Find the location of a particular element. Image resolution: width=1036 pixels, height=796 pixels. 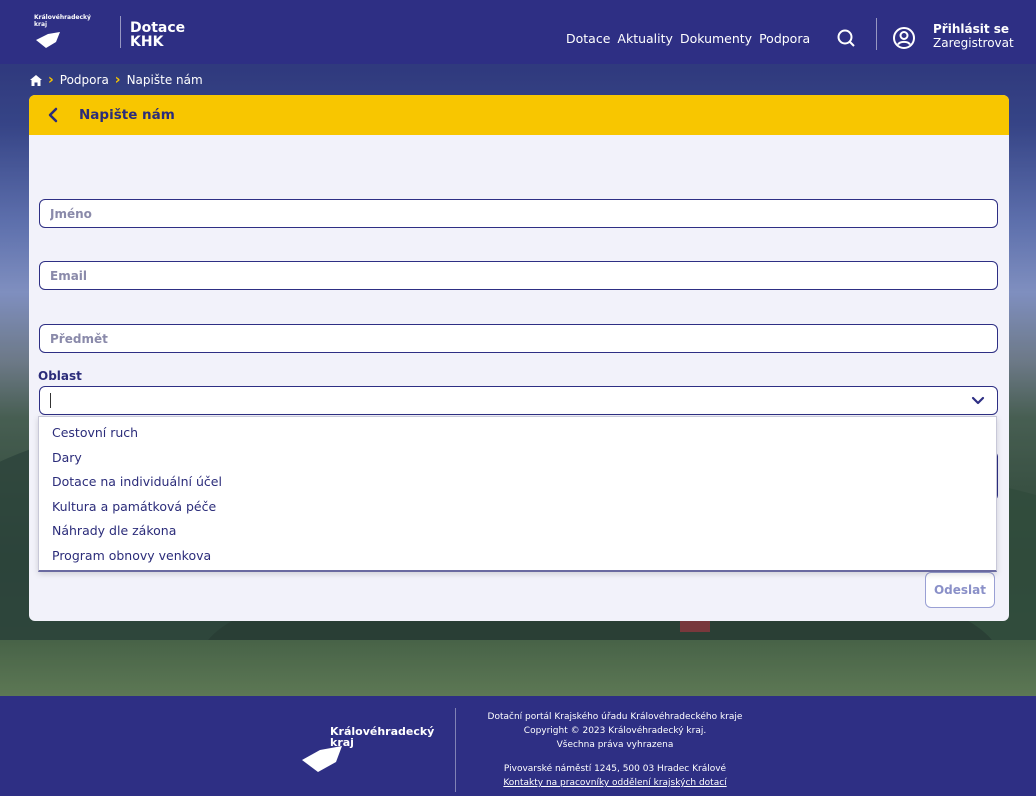

chevron-left-icon is located at coordinates (54, 115).